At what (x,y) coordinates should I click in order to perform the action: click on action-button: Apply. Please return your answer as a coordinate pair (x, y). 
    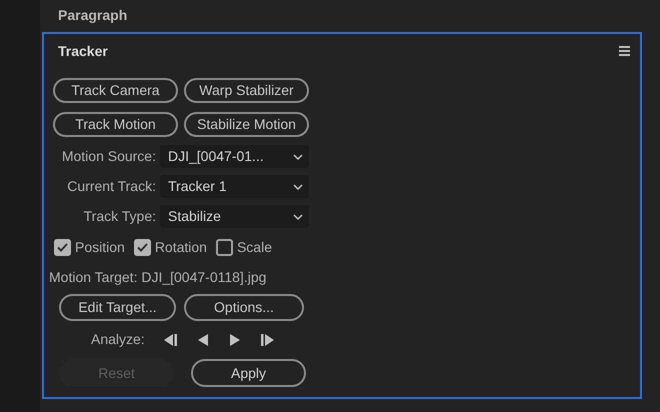
    Looking at the image, I should click on (248, 373).